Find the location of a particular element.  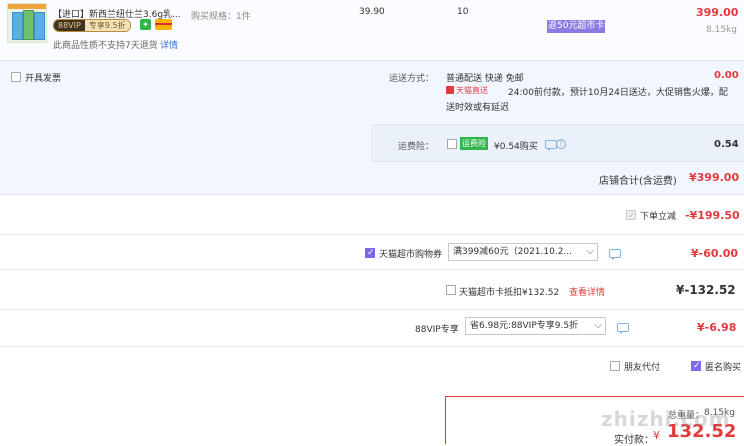

store-total-label: 店铺合计(含运费) is located at coordinates (638, 181).